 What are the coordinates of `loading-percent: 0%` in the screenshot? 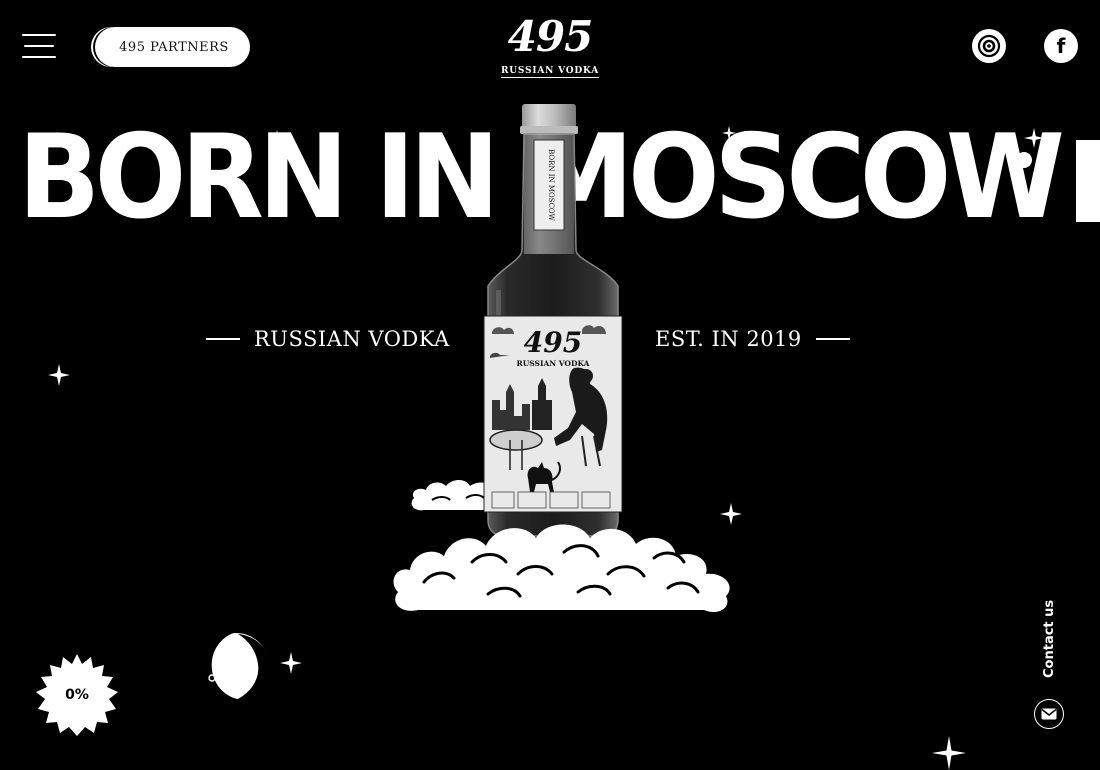 It's located at (77, 695).